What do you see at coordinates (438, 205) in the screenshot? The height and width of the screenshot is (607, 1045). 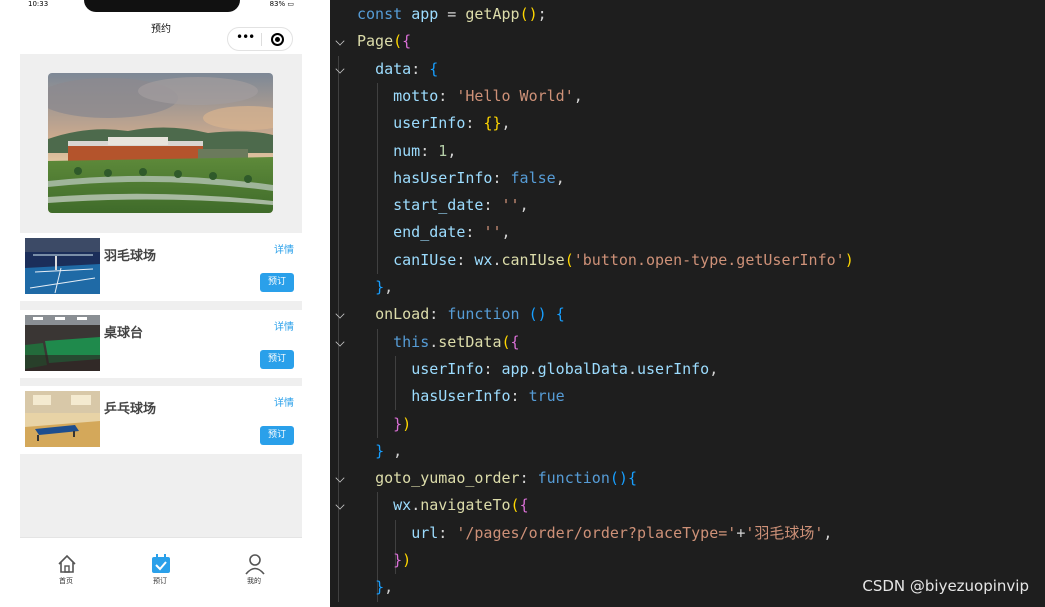 I see `code-token: start_date` at bounding box center [438, 205].